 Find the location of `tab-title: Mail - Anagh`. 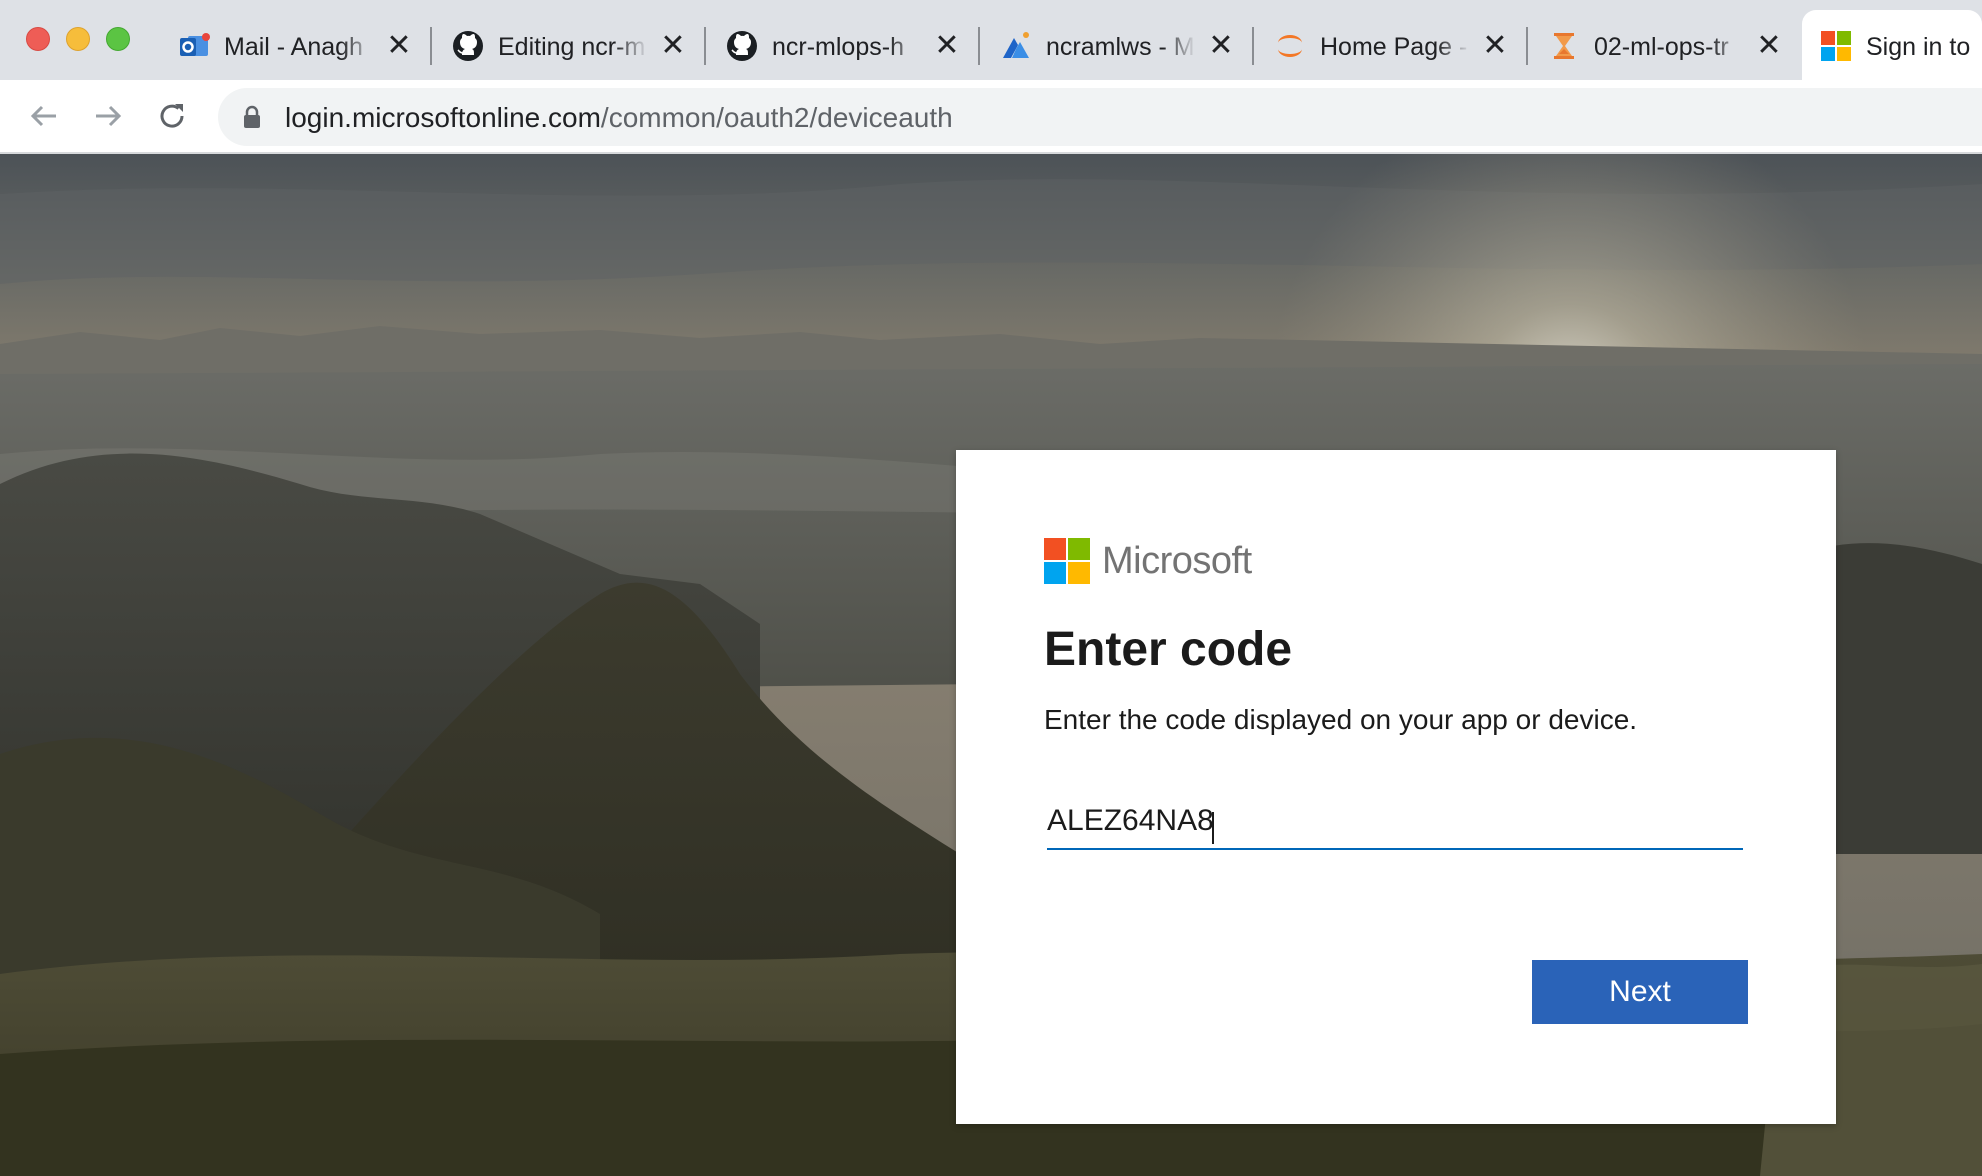

tab-title: Mail - Anagh is located at coordinates (293, 47).